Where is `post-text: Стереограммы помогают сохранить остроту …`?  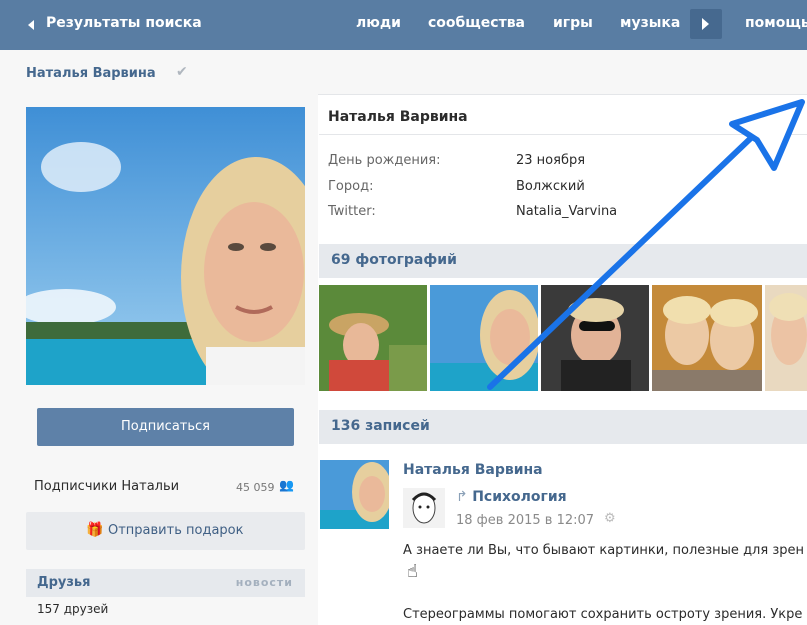
post-text: Стереограммы помогают сохранить остроту … is located at coordinates (603, 614).